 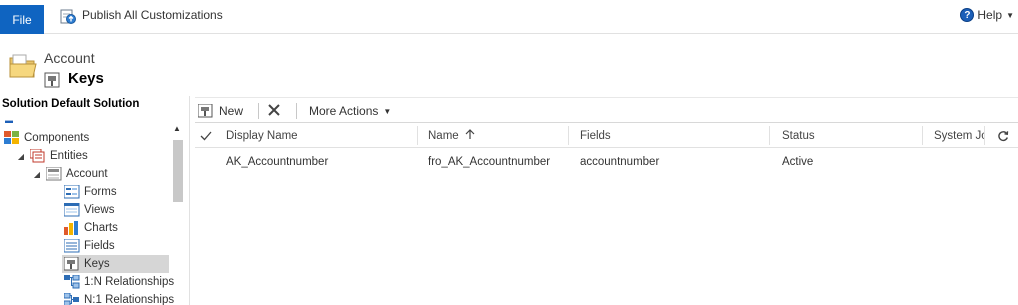 I want to click on column-label: Fields, so click(x=595, y=135).